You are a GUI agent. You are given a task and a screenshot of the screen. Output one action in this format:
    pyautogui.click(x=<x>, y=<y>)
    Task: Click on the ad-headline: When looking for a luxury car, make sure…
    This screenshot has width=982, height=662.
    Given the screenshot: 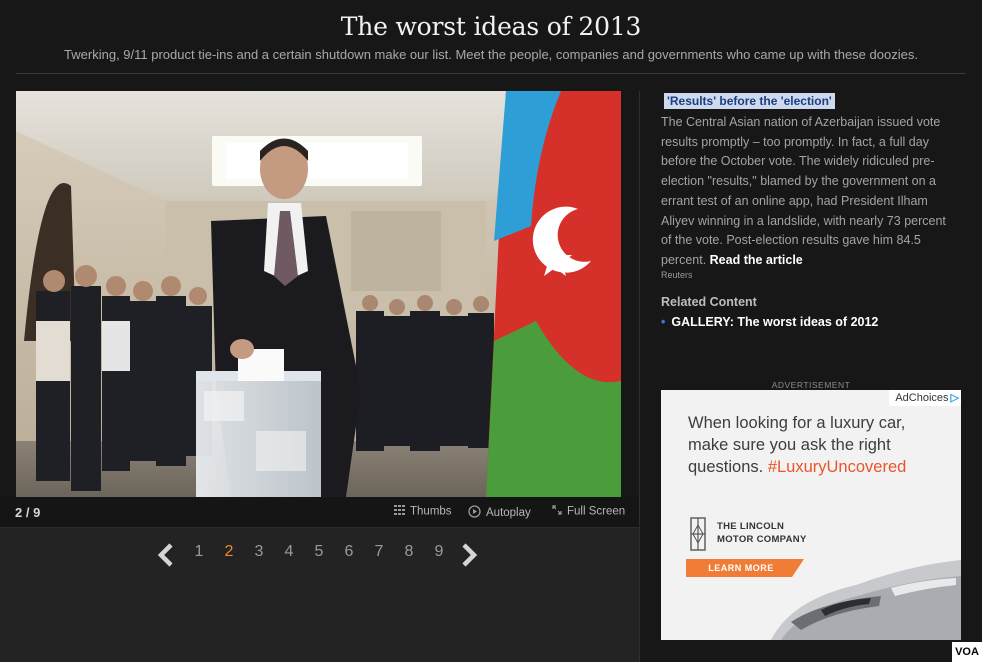 What is the action you would take?
    pyautogui.click(x=818, y=445)
    